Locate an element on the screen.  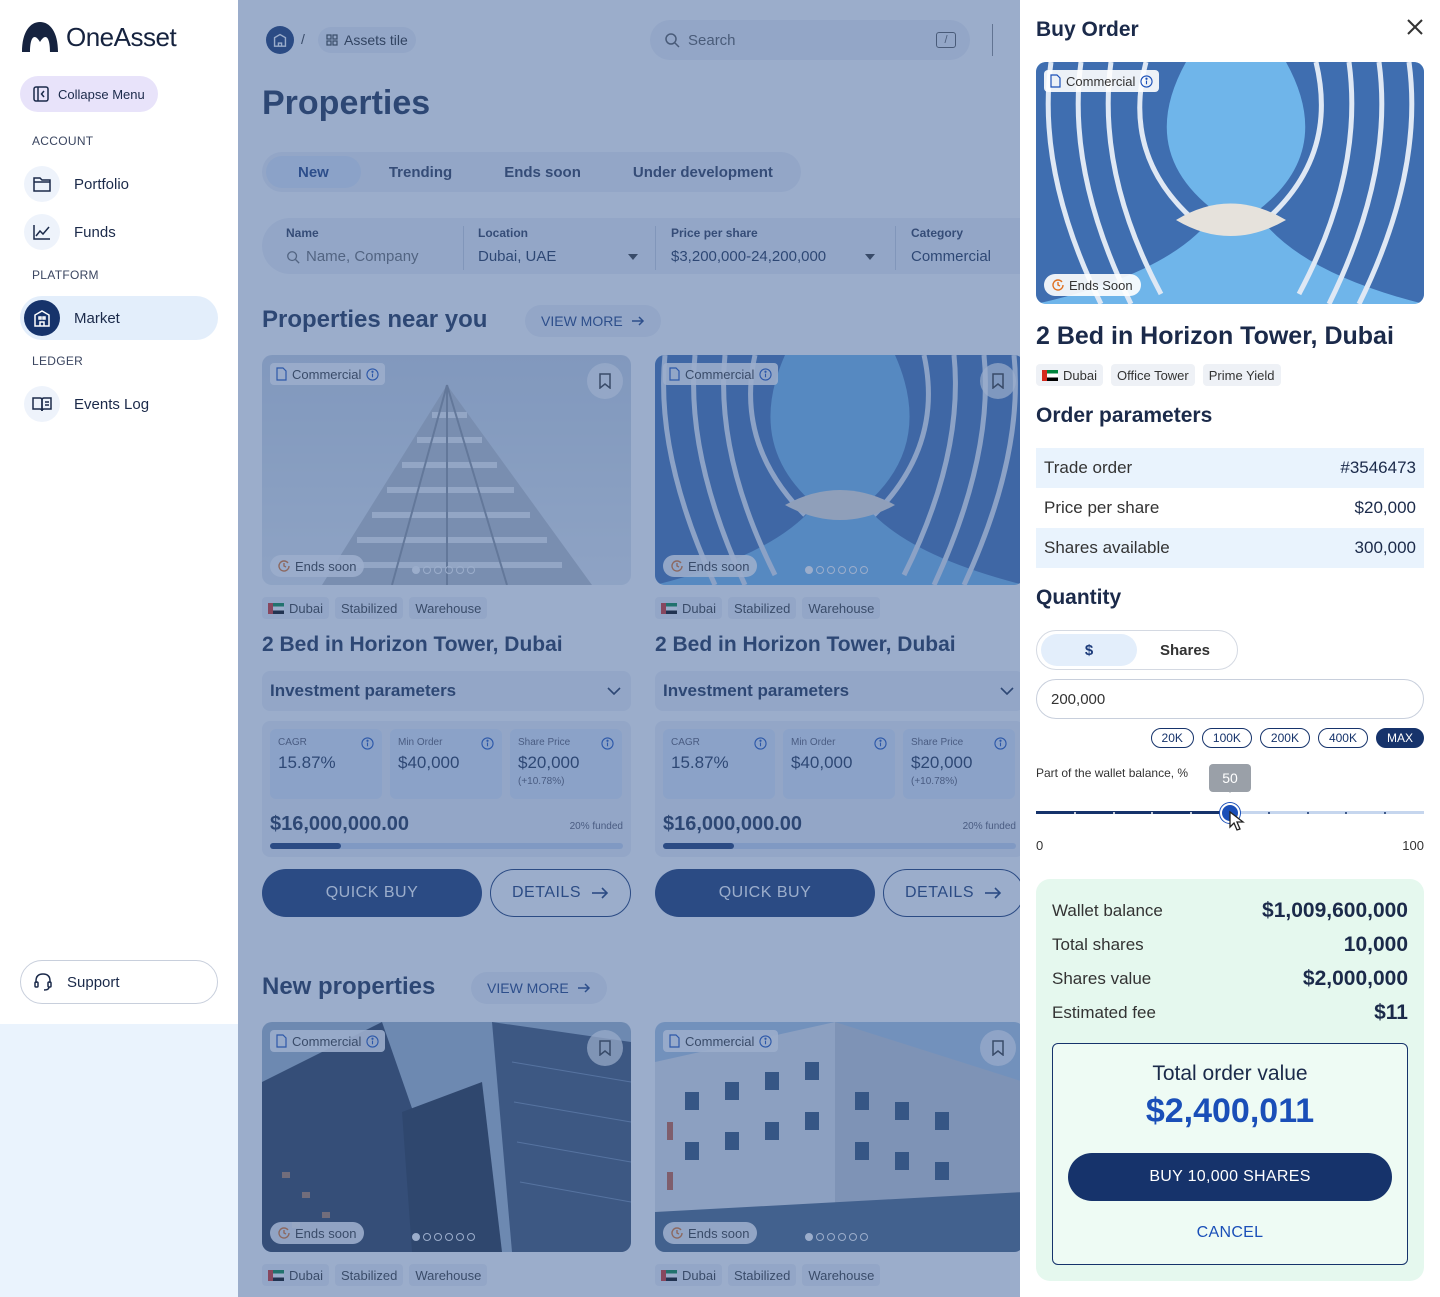
tag-text: Dubai is located at coordinates (699, 1275).